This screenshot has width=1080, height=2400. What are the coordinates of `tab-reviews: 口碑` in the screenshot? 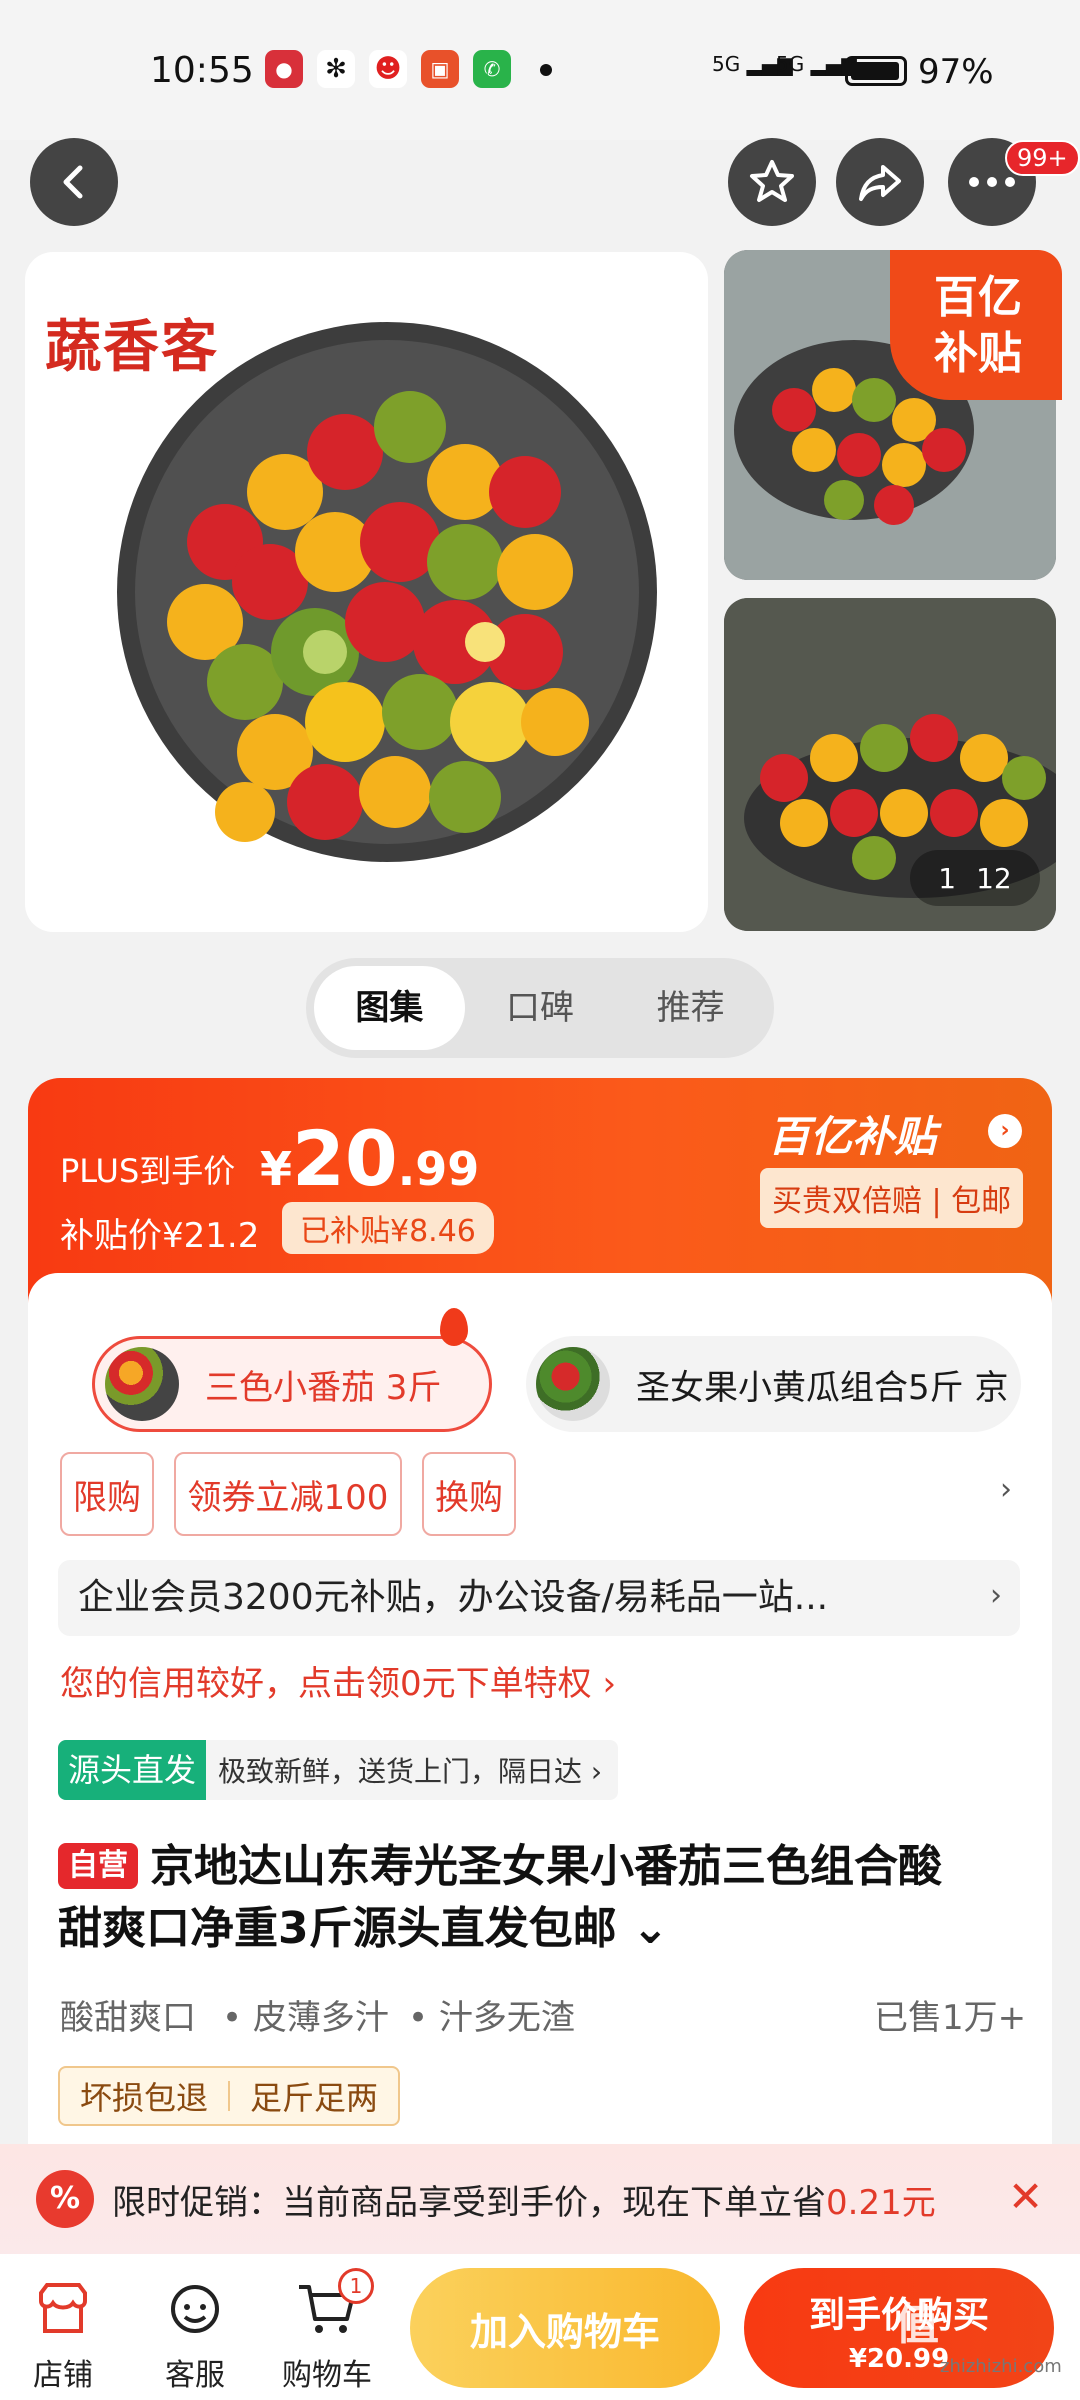 It's located at (540, 1008).